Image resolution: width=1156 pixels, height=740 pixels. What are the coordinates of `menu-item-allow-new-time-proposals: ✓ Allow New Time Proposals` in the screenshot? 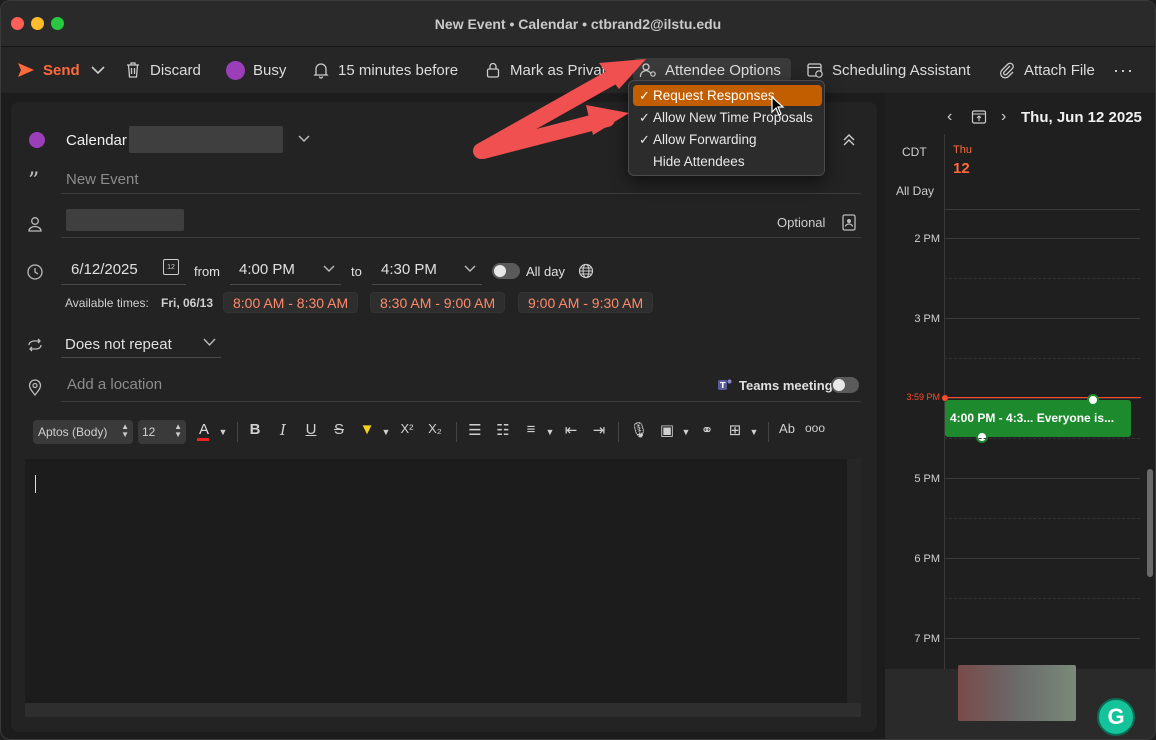 It's located at (727, 117).